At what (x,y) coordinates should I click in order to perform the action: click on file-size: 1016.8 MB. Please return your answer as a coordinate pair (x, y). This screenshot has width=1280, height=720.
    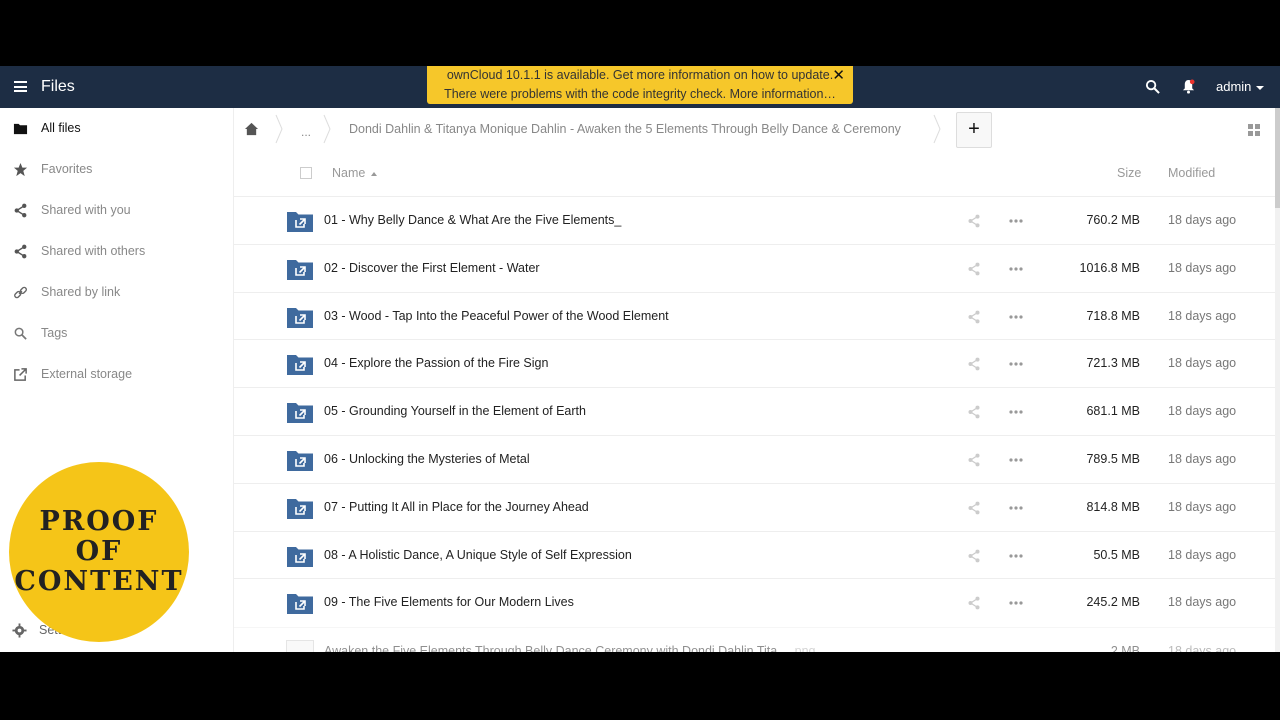
    Looking at the image, I should click on (1109, 267).